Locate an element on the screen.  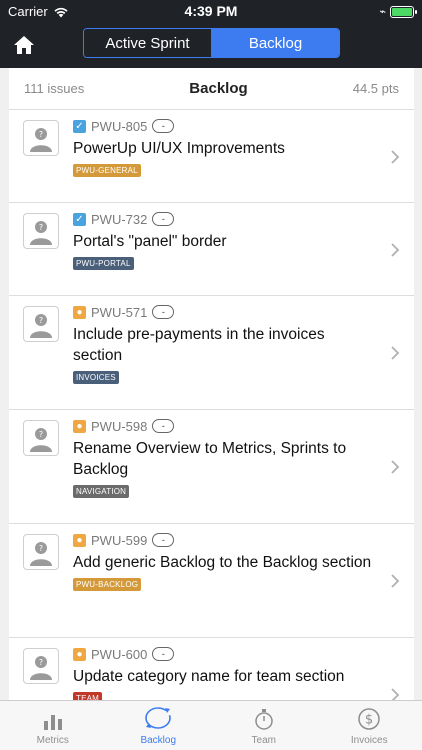
issue-label: PWU-GENERAL is located at coordinates (107, 170).